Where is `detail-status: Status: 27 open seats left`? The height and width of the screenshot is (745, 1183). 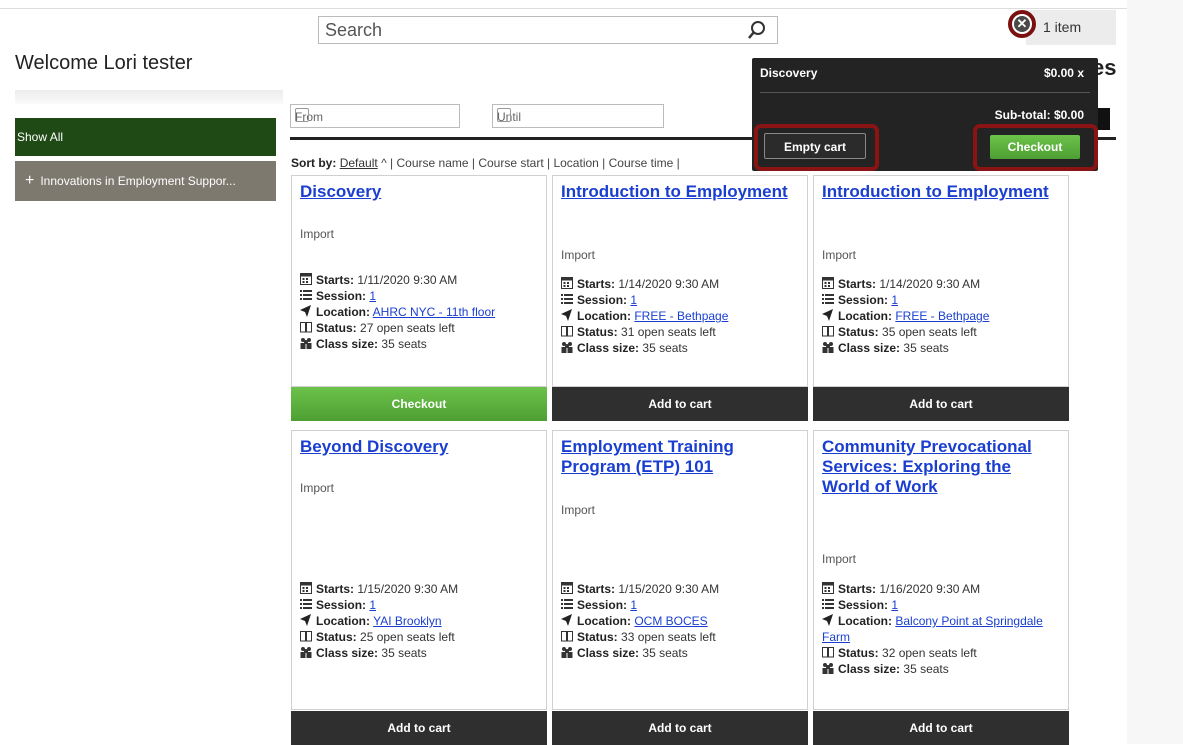
detail-status: Status: 27 open seats left is located at coordinates (397, 328).